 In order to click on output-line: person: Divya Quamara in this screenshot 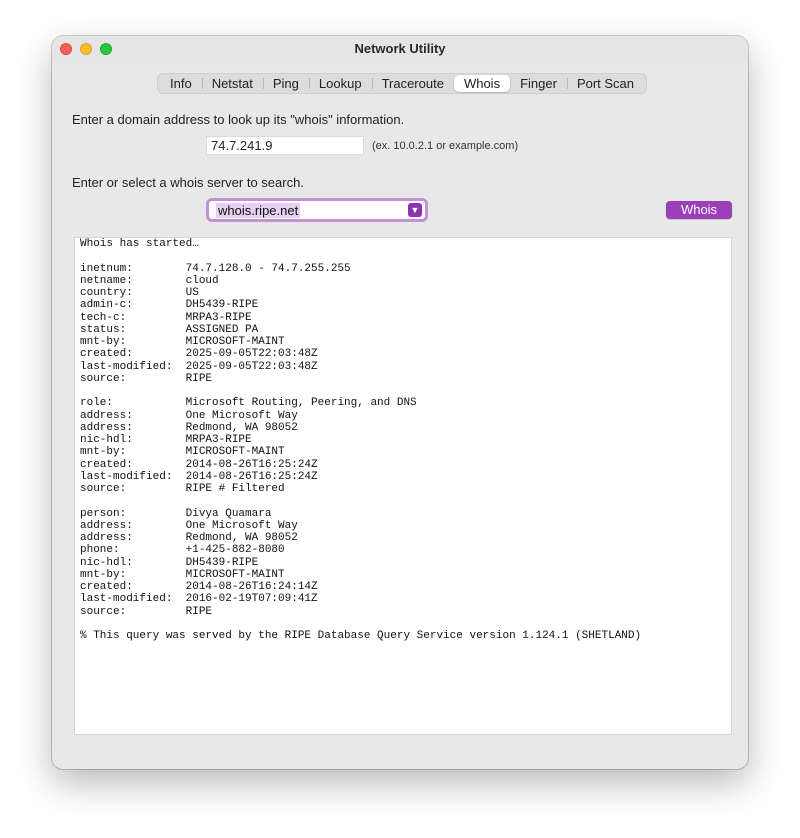, I will do `click(176, 513)`.